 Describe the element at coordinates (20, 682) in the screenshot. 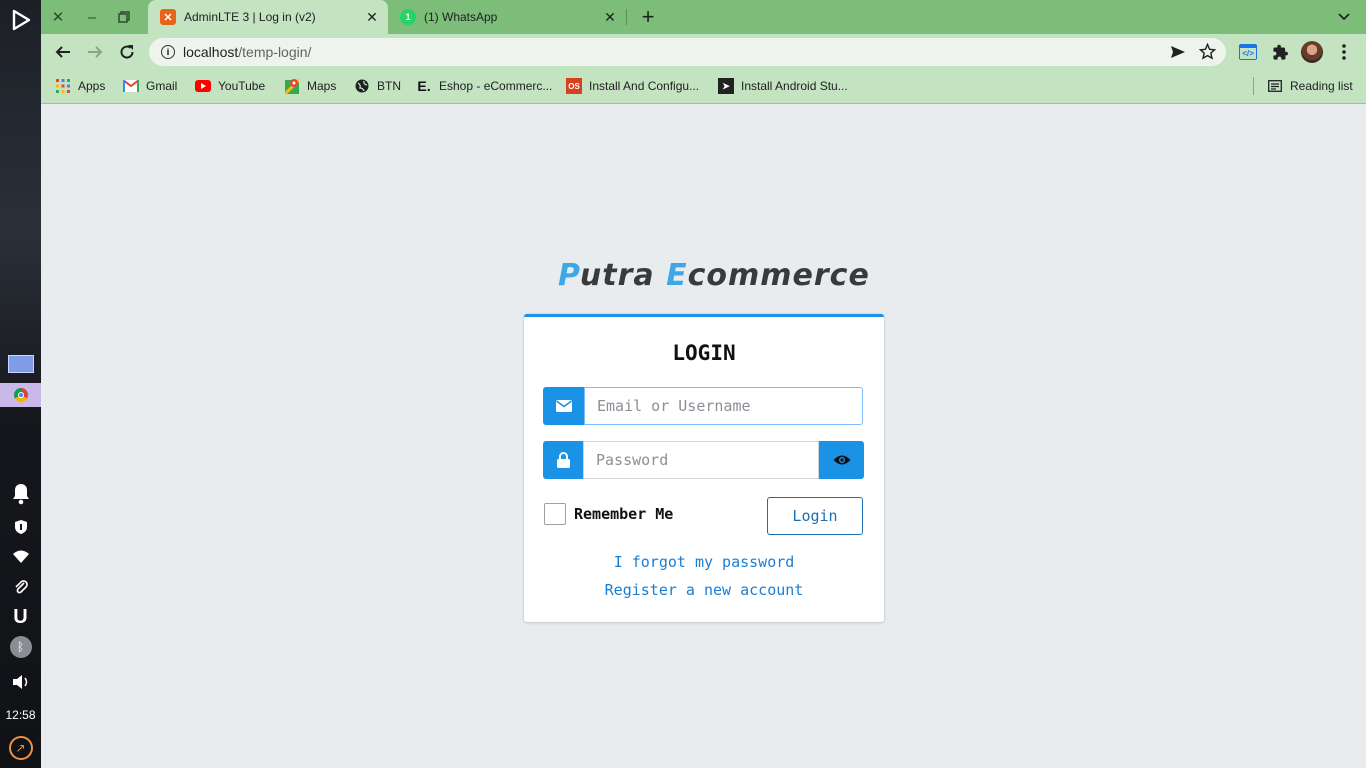

I see `volume-icon` at that location.